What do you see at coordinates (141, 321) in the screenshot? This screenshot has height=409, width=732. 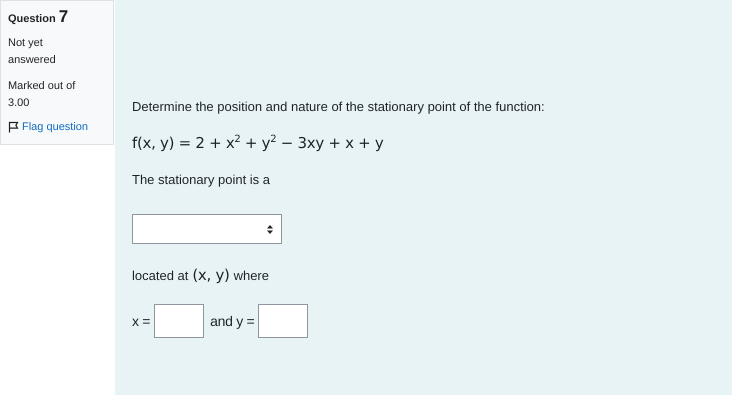 I see `answer-label: x =` at bounding box center [141, 321].